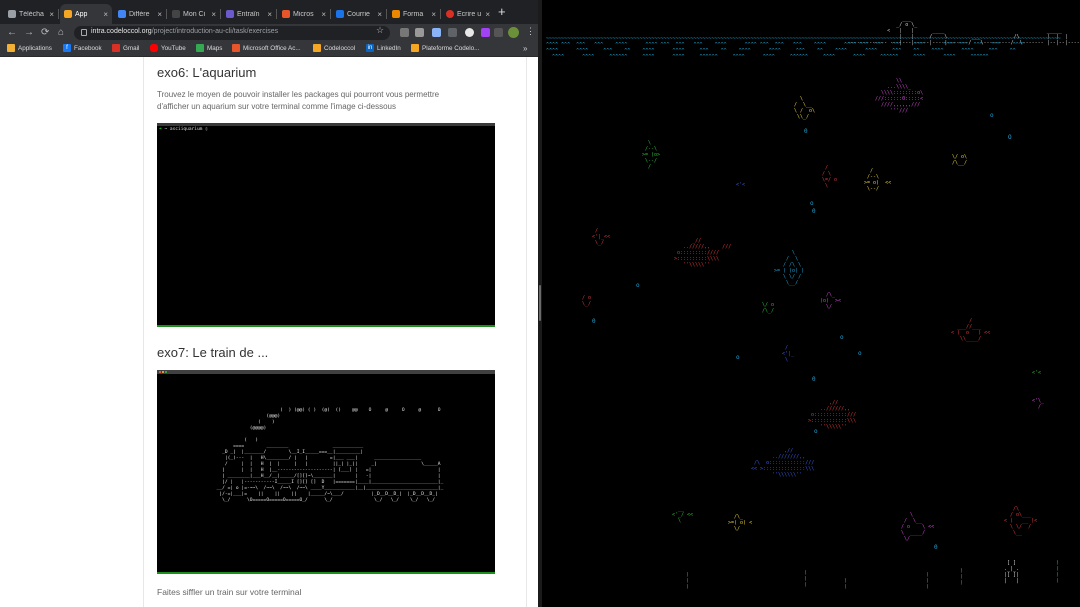  What do you see at coordinates (768, 308) in the screenshot?
I see `fish-ascii: \/ o /\_/` at bounding box center [768, 308].